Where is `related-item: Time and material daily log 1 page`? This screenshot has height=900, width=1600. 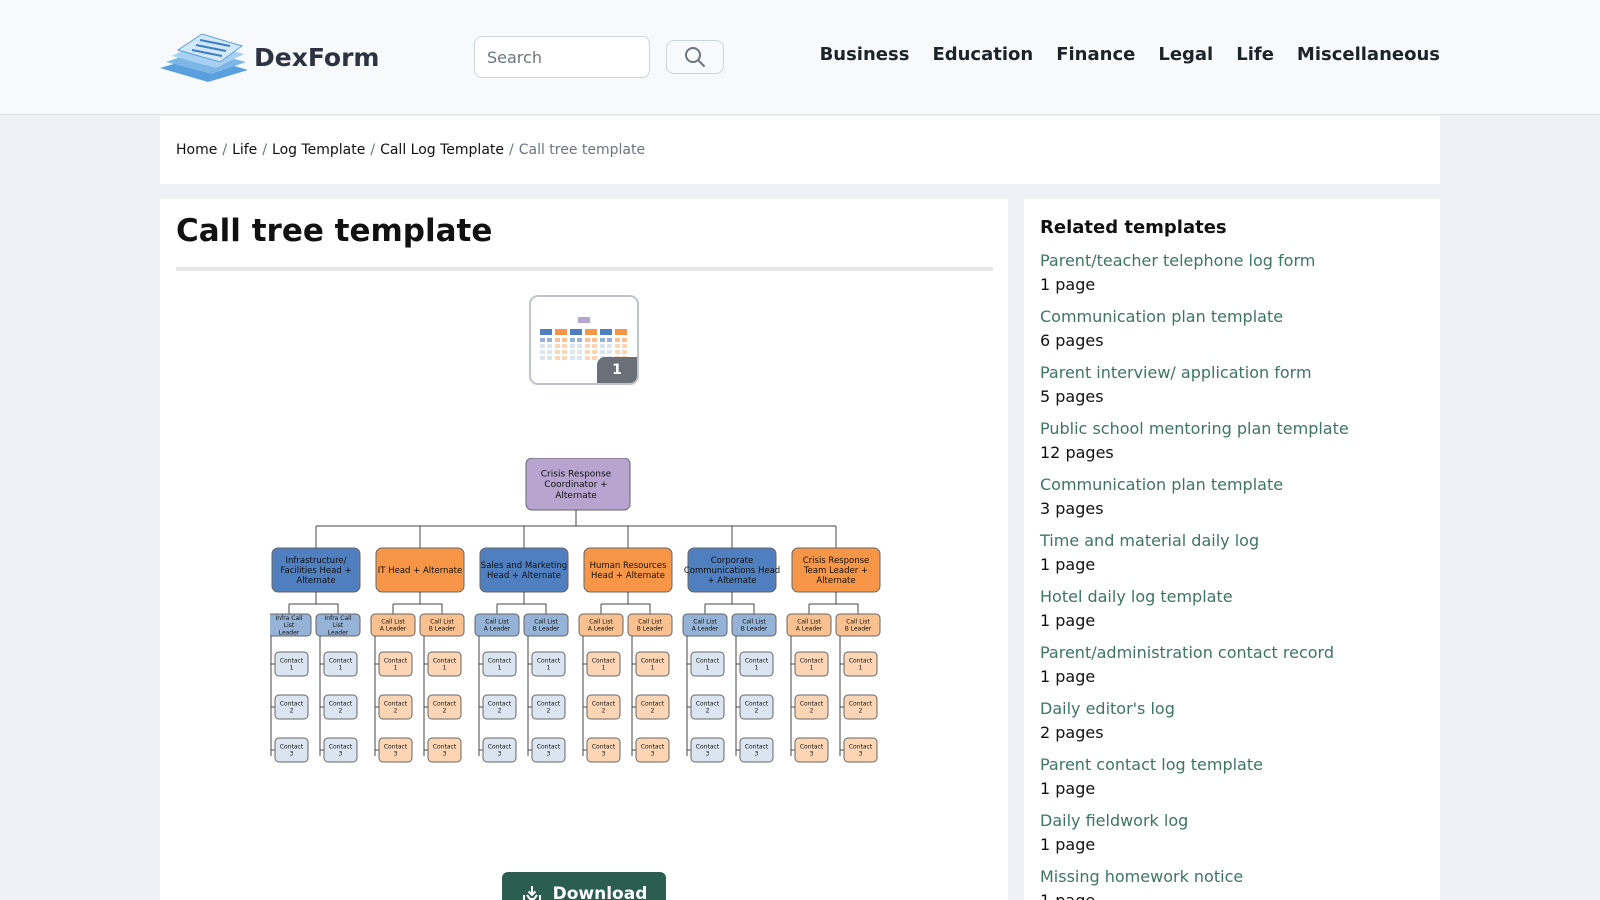
related-item: Time and material daily log 1 page is located at coordinates (1232, 558).